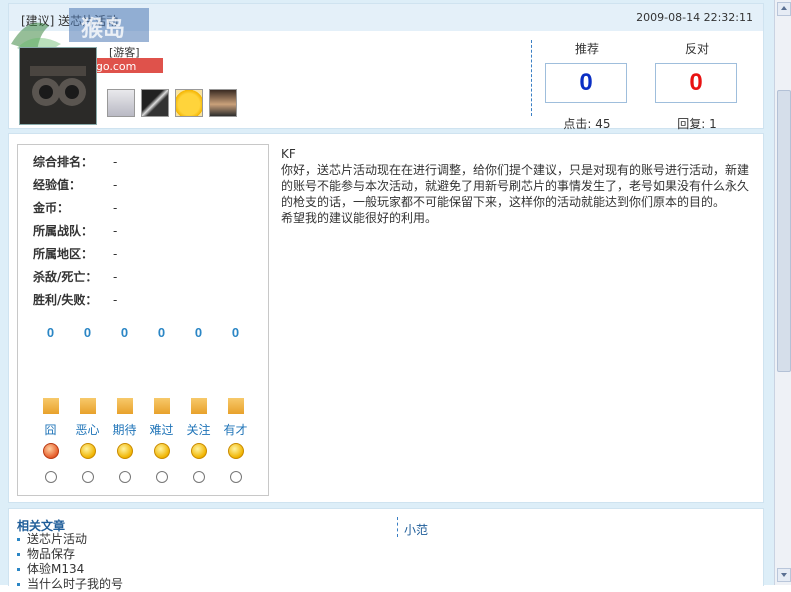  What do you see at coordinates (70, 539) in the screenshot?
I see `related-article-link: 送芯片活动` at bounding box center [70, 539].